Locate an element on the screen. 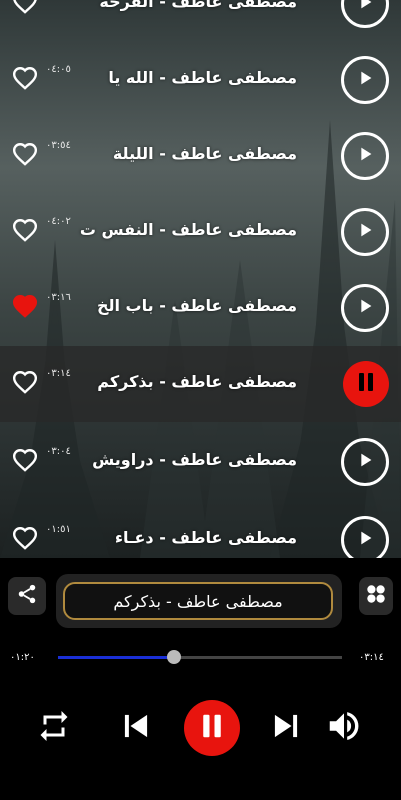 This screenshot has height=800, width=401. track-duration: ٠٣:٠٤ is located at coordinates (58, 451).